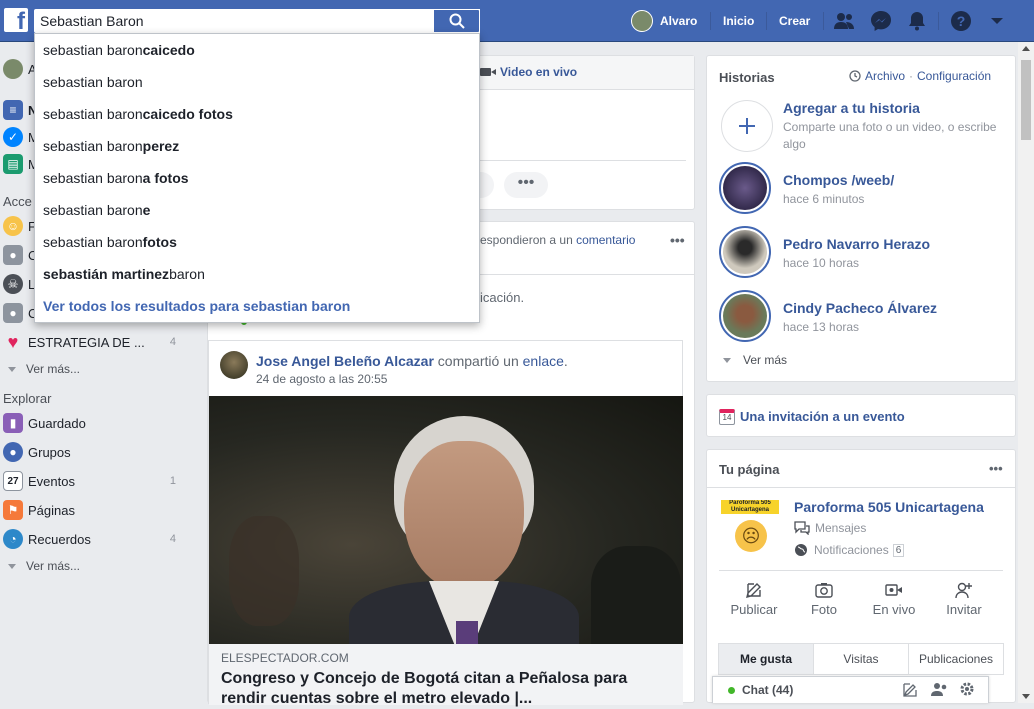 The image size is (1034, 709). What do you see at coordinates (257, 178) in the screenshot?
I see `search-suggestion: sebastian baron a fotos` at bounding box center [257, 178].